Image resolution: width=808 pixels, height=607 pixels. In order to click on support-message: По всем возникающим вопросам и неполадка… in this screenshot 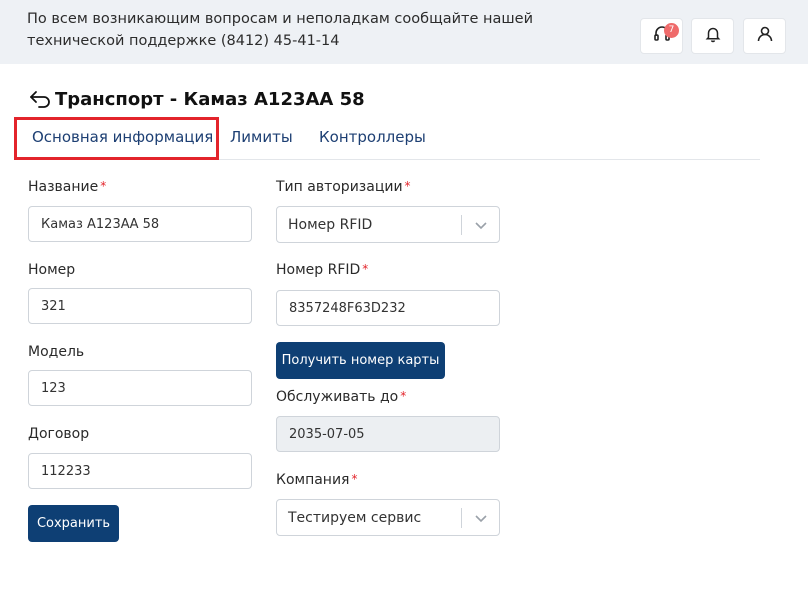, I will do `click(280, 30)`.